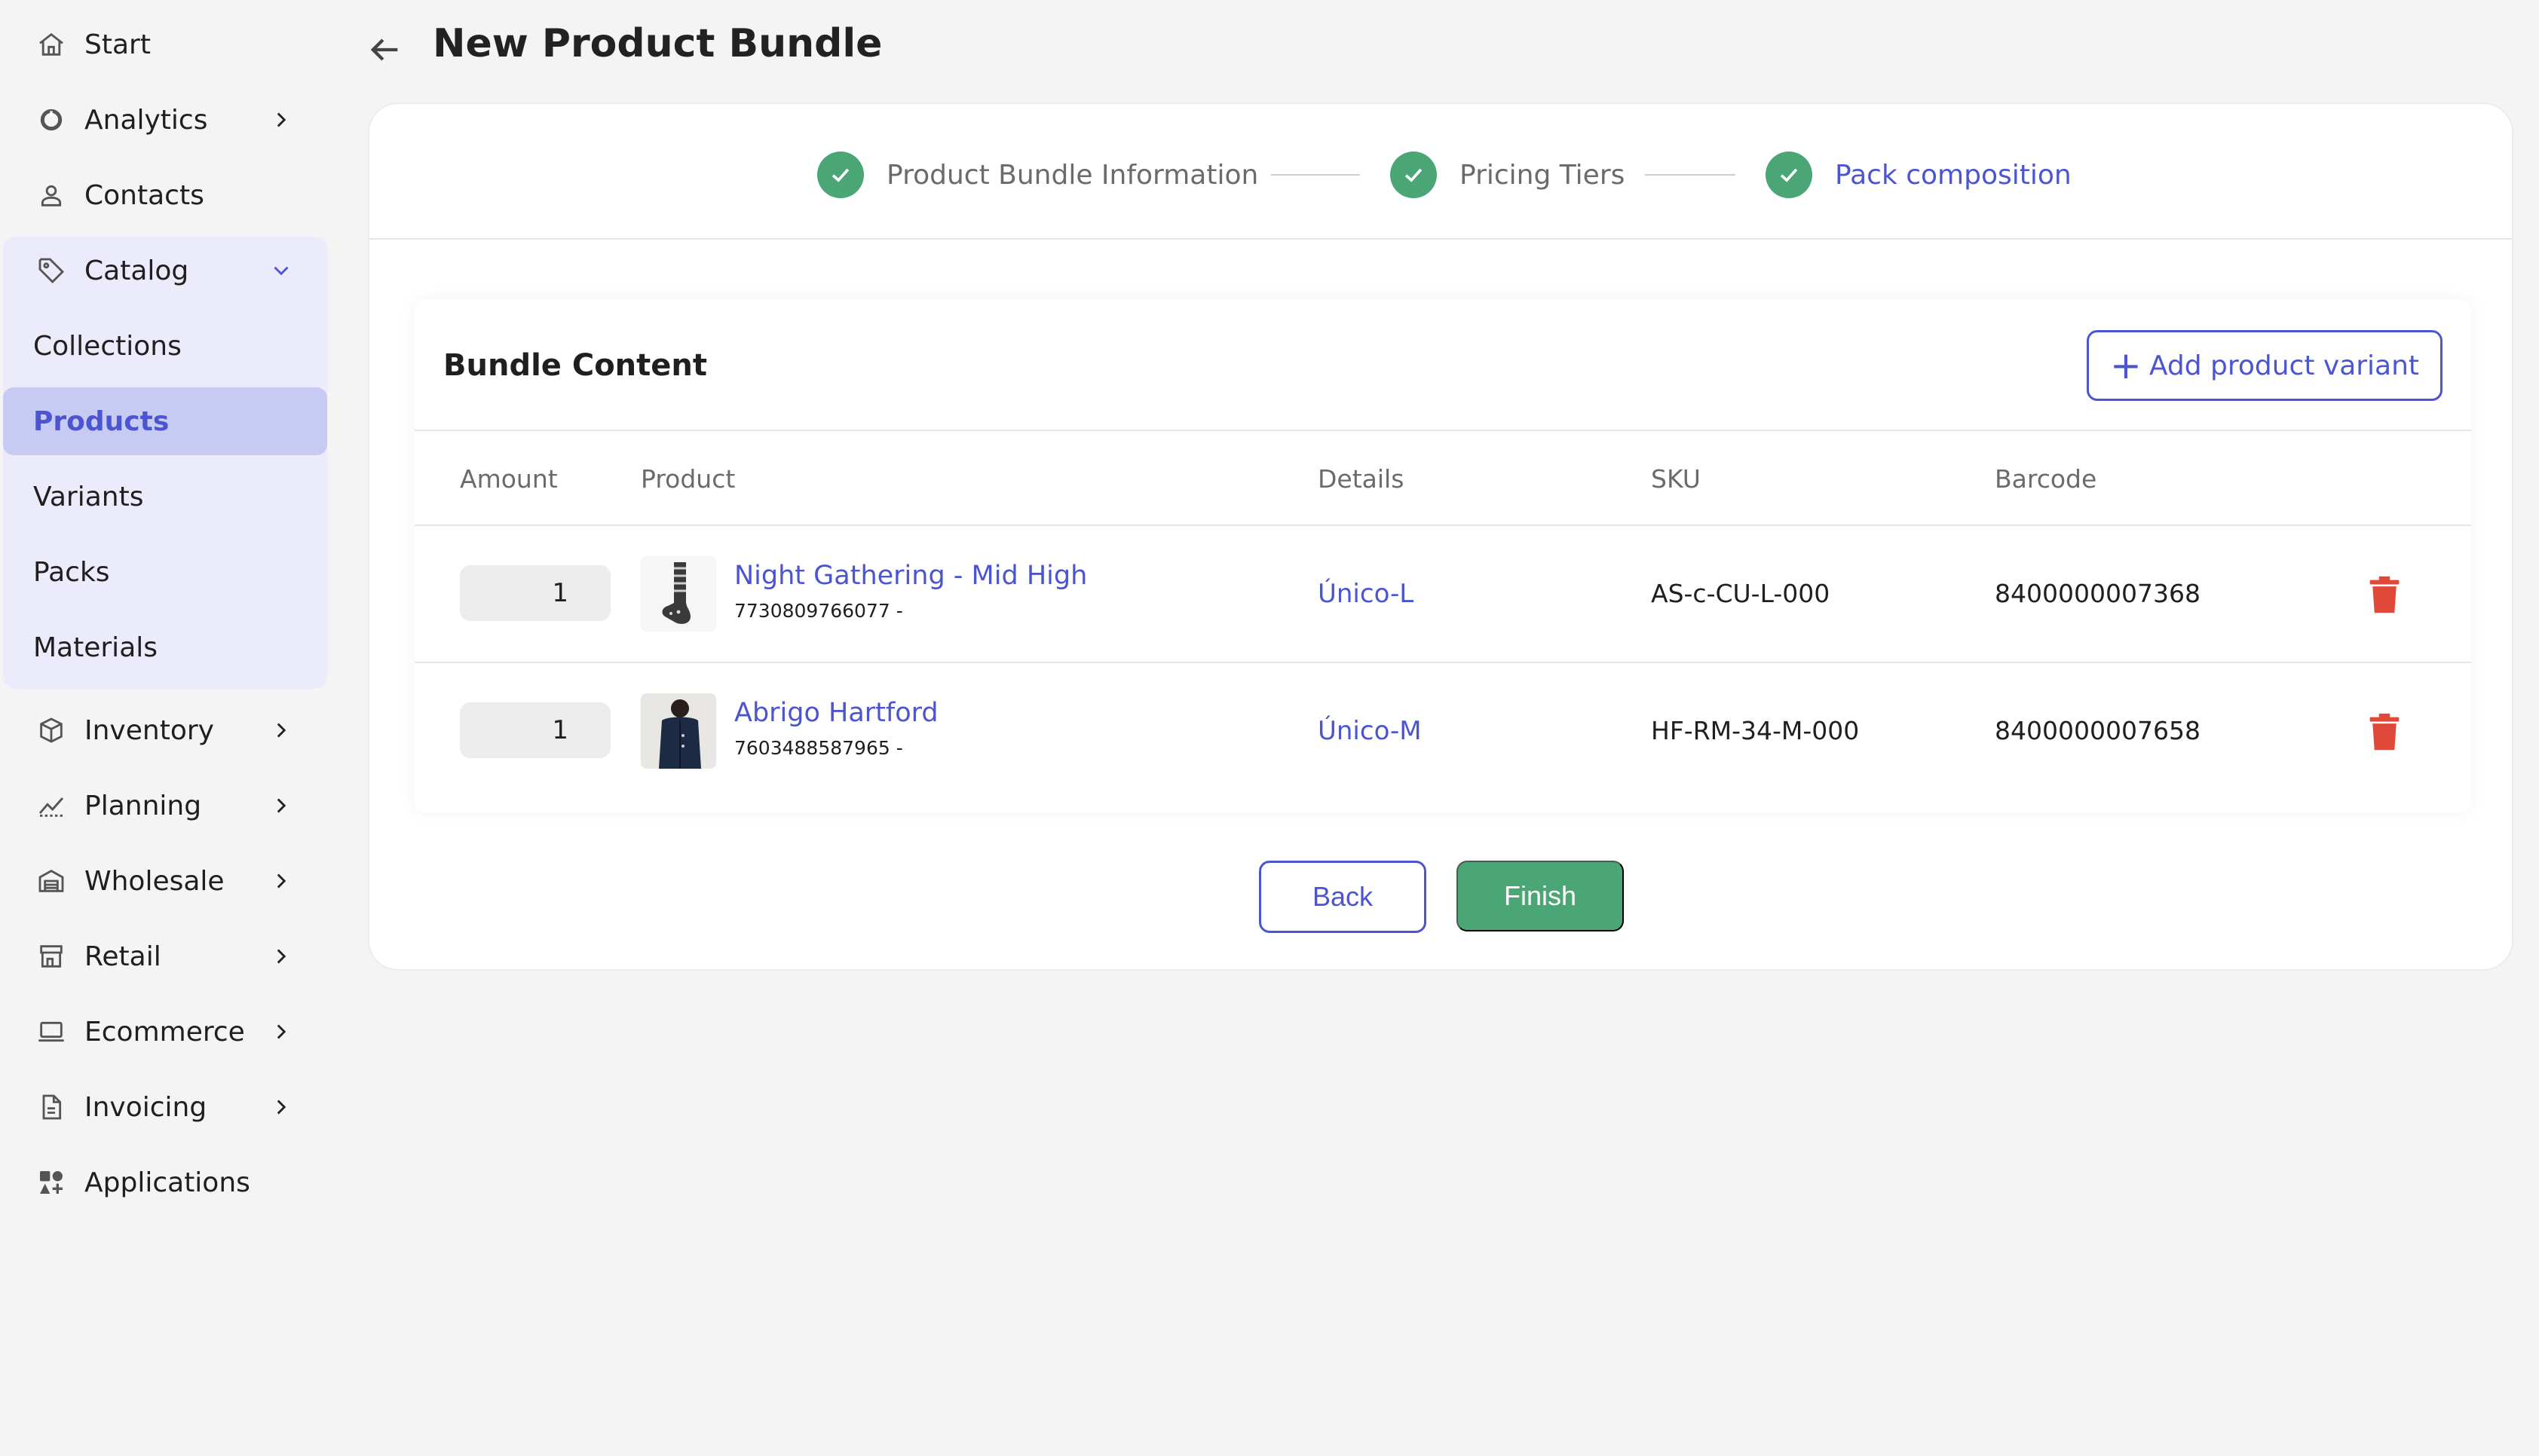 This screenshot has width=2539, height=1456. What do you see at coordinates (384, 49) in the screenshot?
I see `back-arrow-icon` at bounding box center [384, 49].